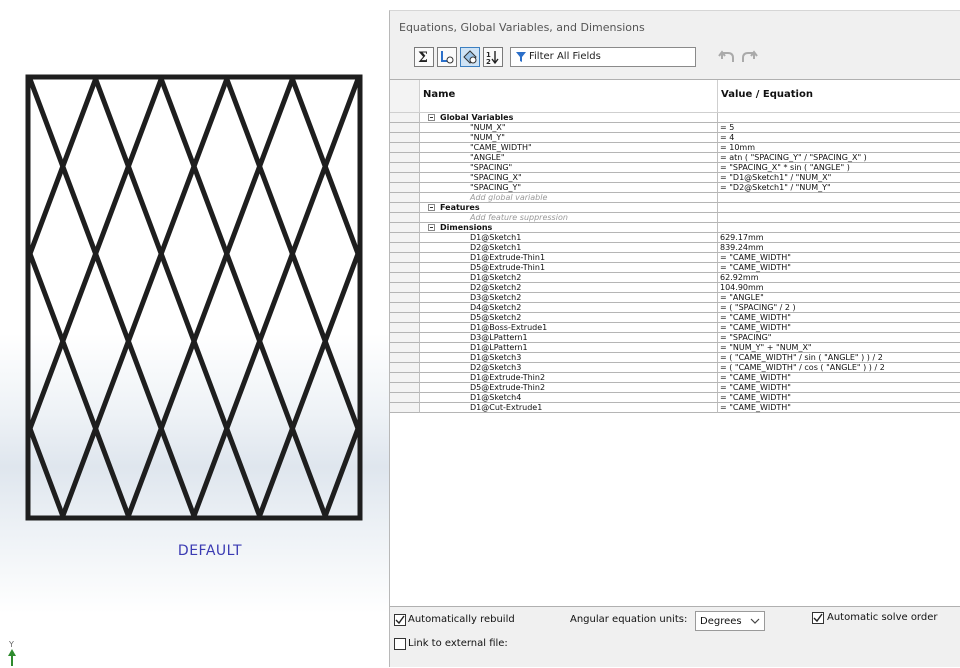  I want to click on table-row: "NUM_Y" = 4, so click(675, 138).